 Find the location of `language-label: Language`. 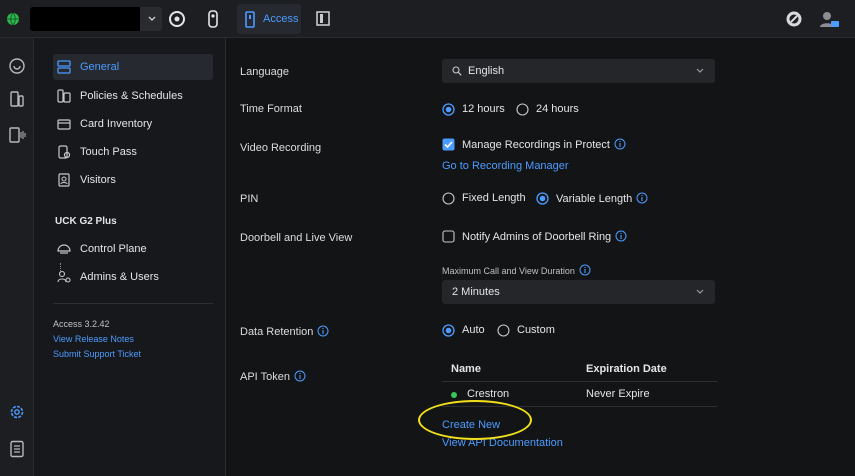

language-label: Language is located at coordinates (264, 72).